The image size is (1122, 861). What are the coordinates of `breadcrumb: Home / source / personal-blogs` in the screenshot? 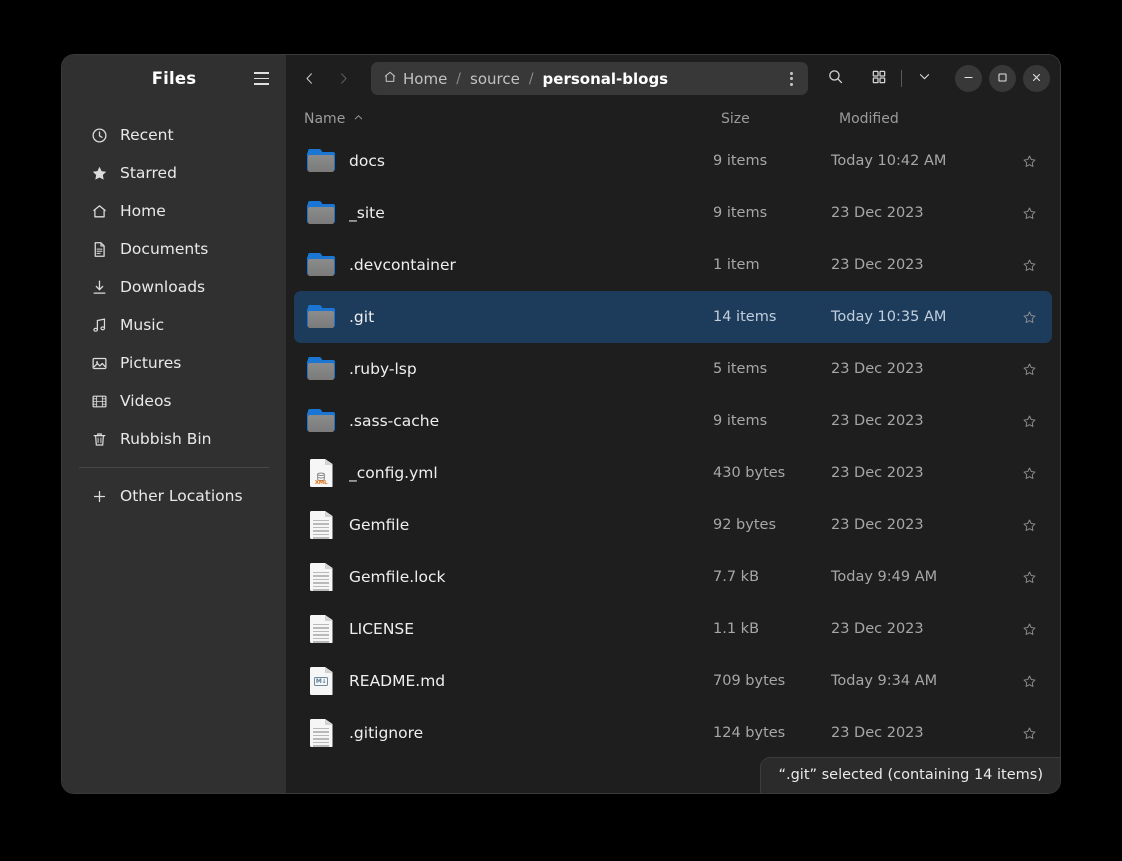 It's located at (589, 78).